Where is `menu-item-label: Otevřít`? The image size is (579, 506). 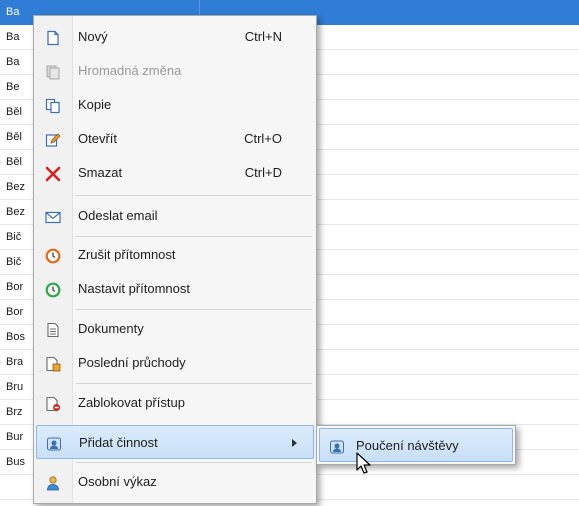
menu-item-label: Otevřít is located at coordinates (98, 138).